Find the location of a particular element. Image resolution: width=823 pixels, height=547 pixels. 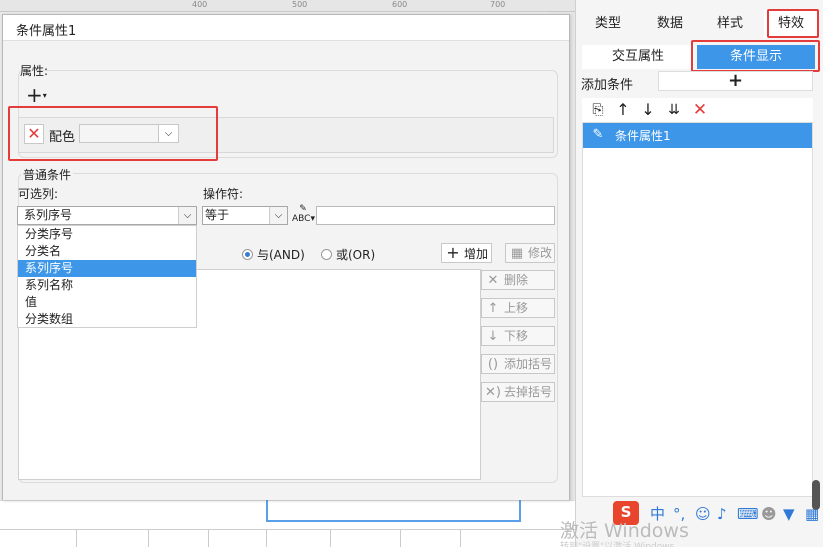

add-condition-label: 添加条件 is located at coordinates (607, 85).